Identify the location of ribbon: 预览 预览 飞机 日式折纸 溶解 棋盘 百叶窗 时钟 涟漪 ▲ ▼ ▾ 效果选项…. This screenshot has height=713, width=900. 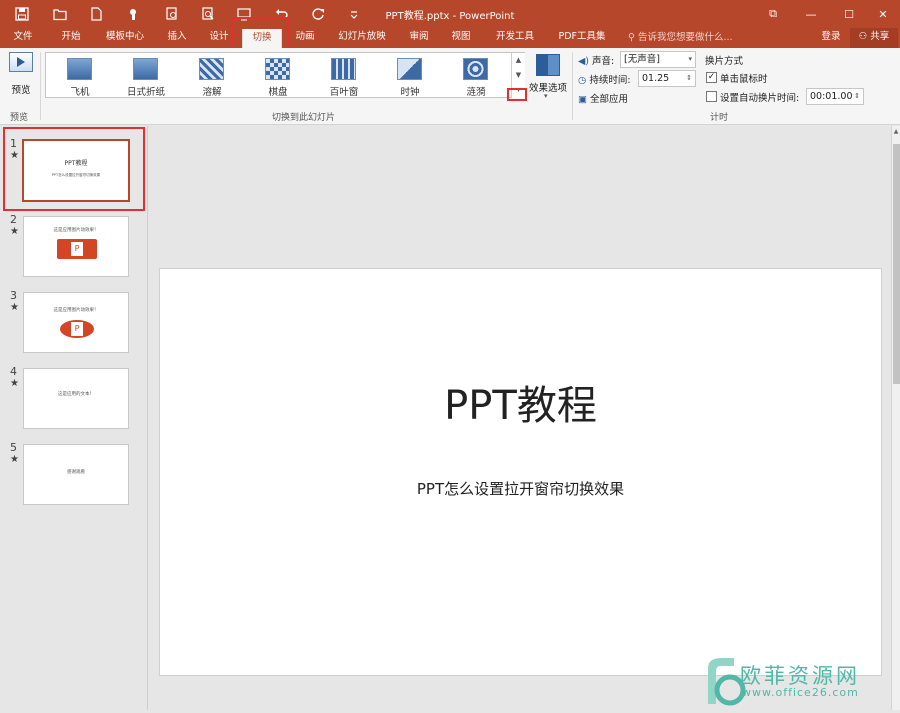
(450, 86).